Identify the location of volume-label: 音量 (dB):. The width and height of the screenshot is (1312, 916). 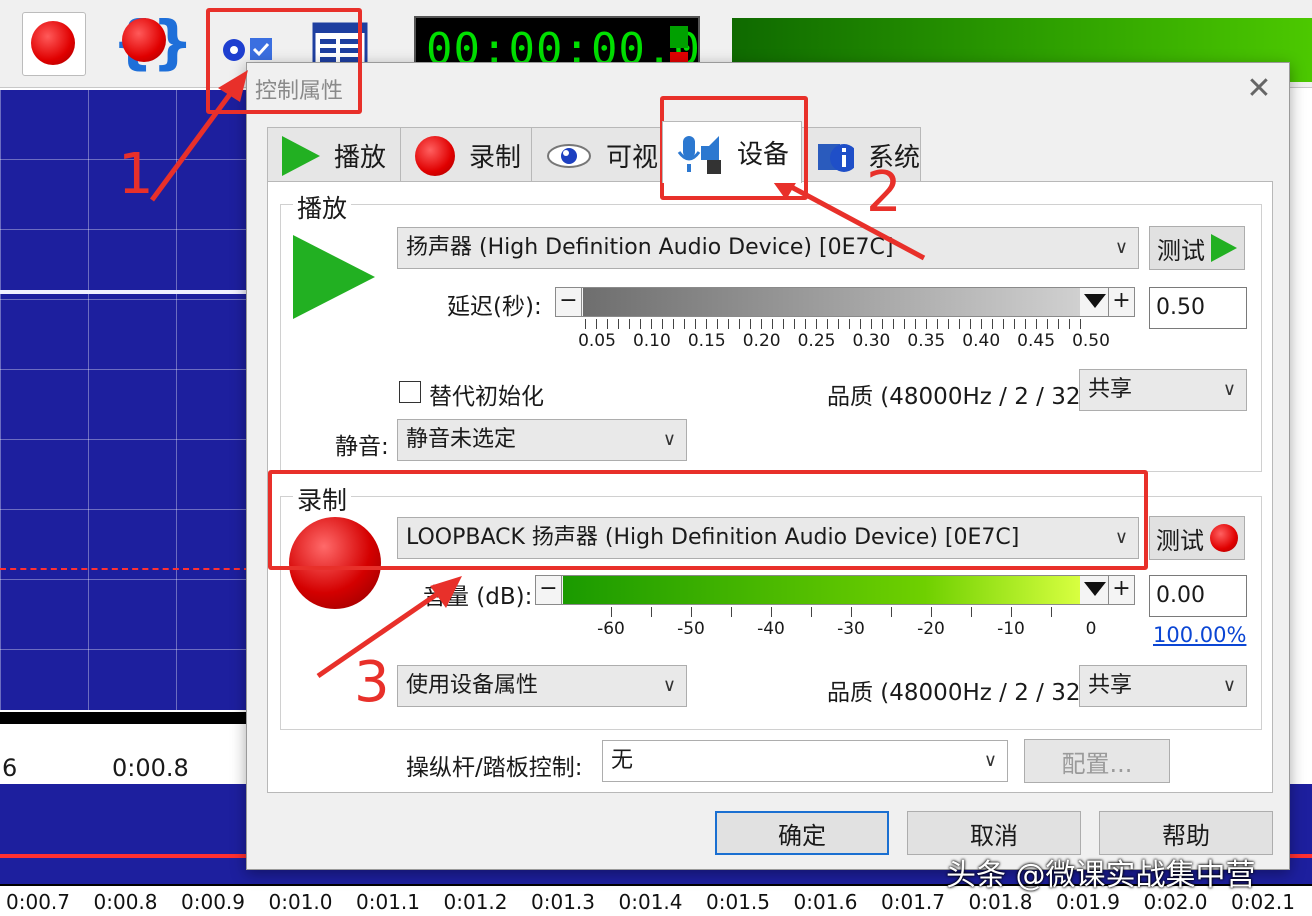
(478, 597).